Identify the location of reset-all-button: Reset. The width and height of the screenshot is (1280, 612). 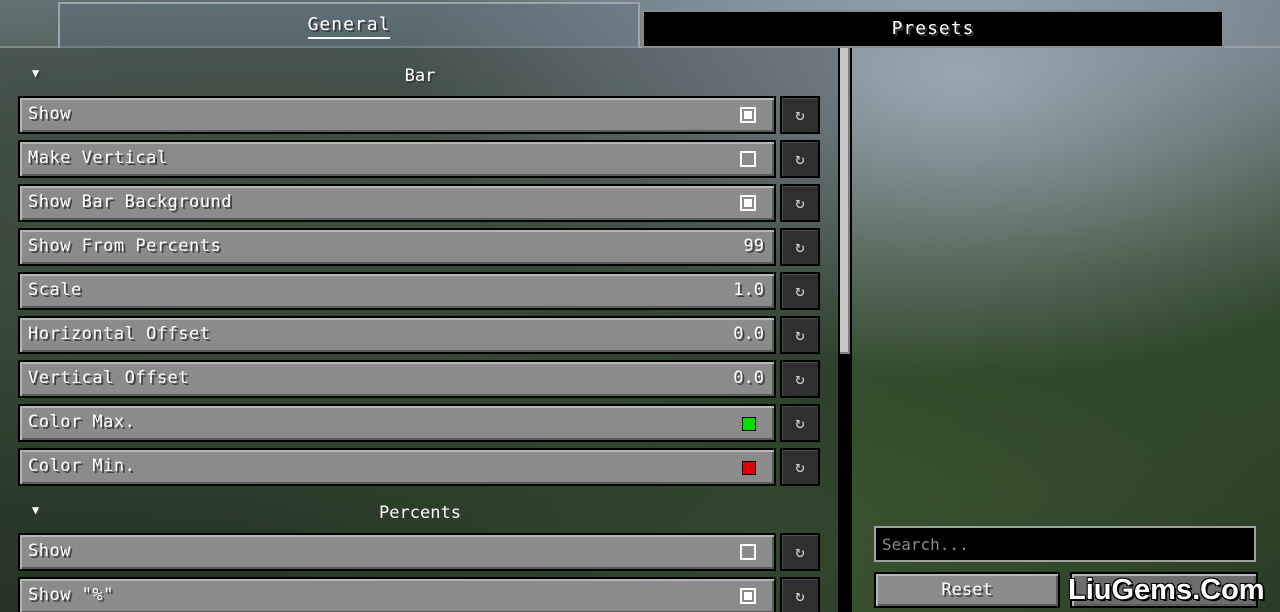
(967, 590).